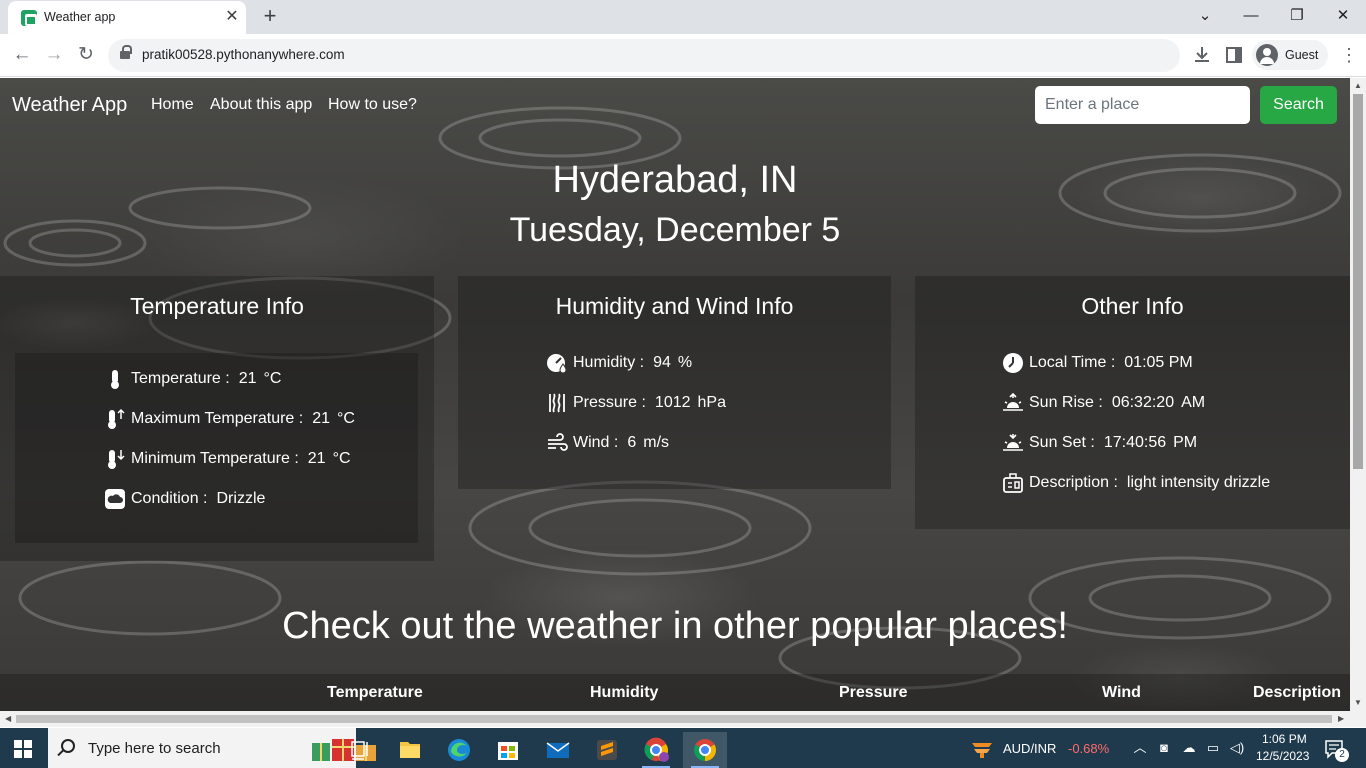 The image size is (1366, 768). I want to click on thermometer-icon, so click(115, 379).